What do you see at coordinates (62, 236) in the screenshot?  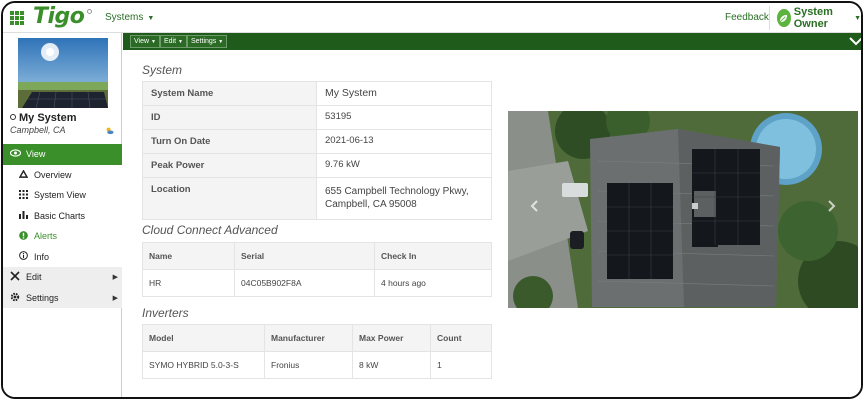 I see `sidebar-item-alerts: Alerts` at bounding box center [62, 236].